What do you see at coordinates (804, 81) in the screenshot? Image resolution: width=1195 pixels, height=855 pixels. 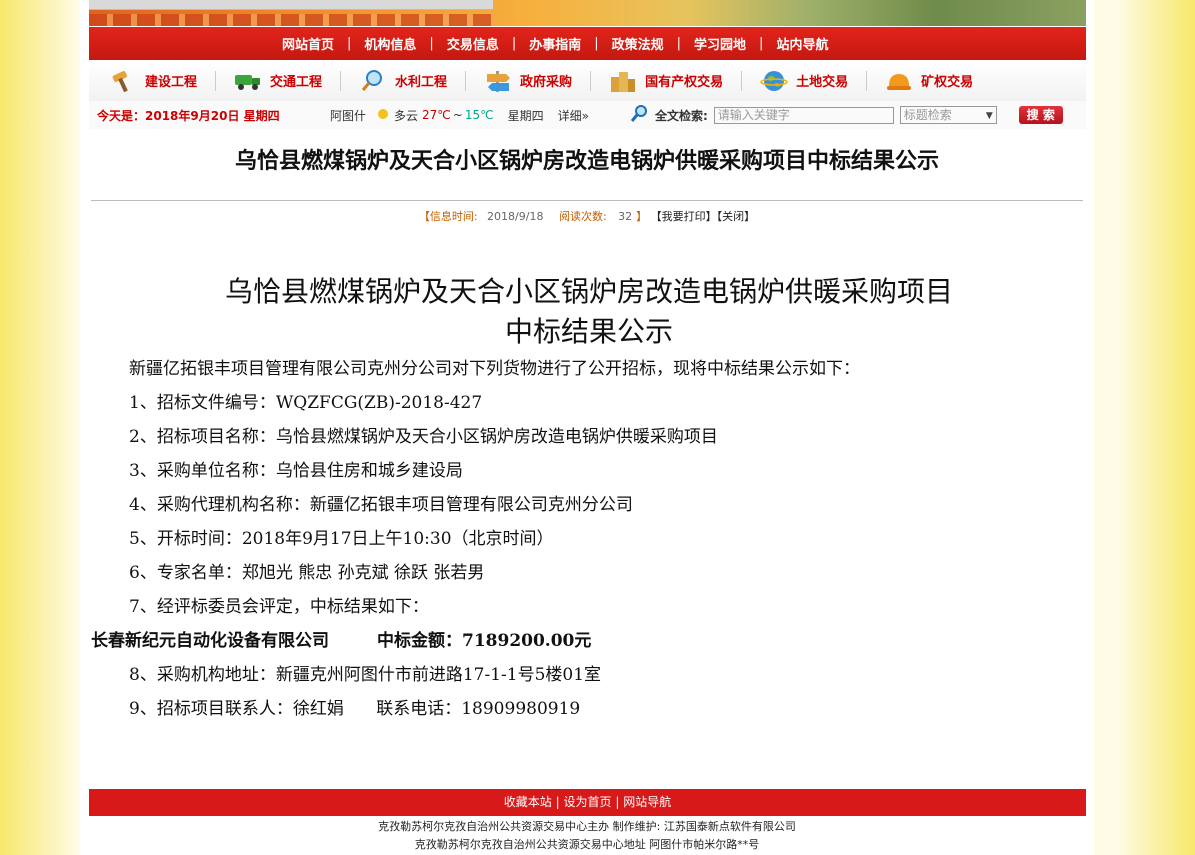 I see `category-land: 土地交易` at bounding box center [804, 81].